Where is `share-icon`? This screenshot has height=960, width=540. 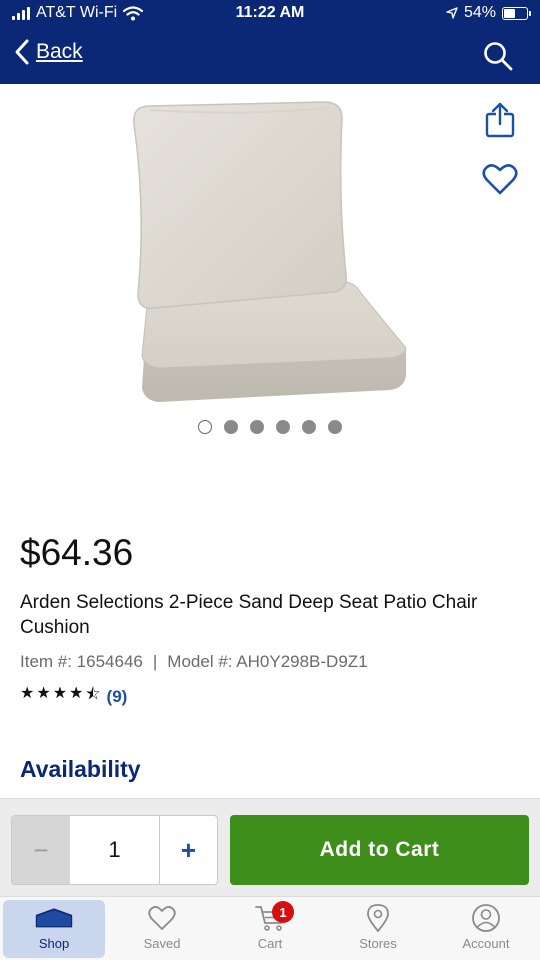 share-icon is located at coordinates (500, 120).